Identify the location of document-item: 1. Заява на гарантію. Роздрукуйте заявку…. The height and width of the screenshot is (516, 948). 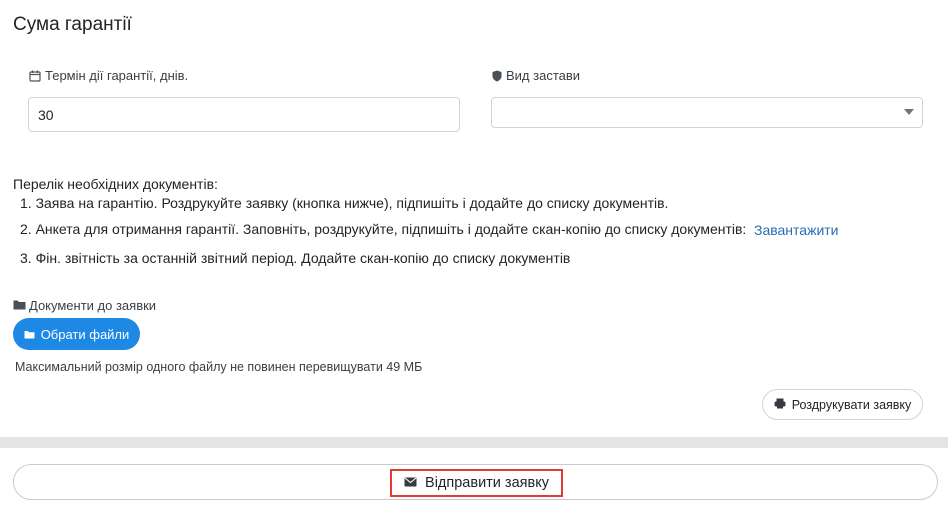
(344, 203).